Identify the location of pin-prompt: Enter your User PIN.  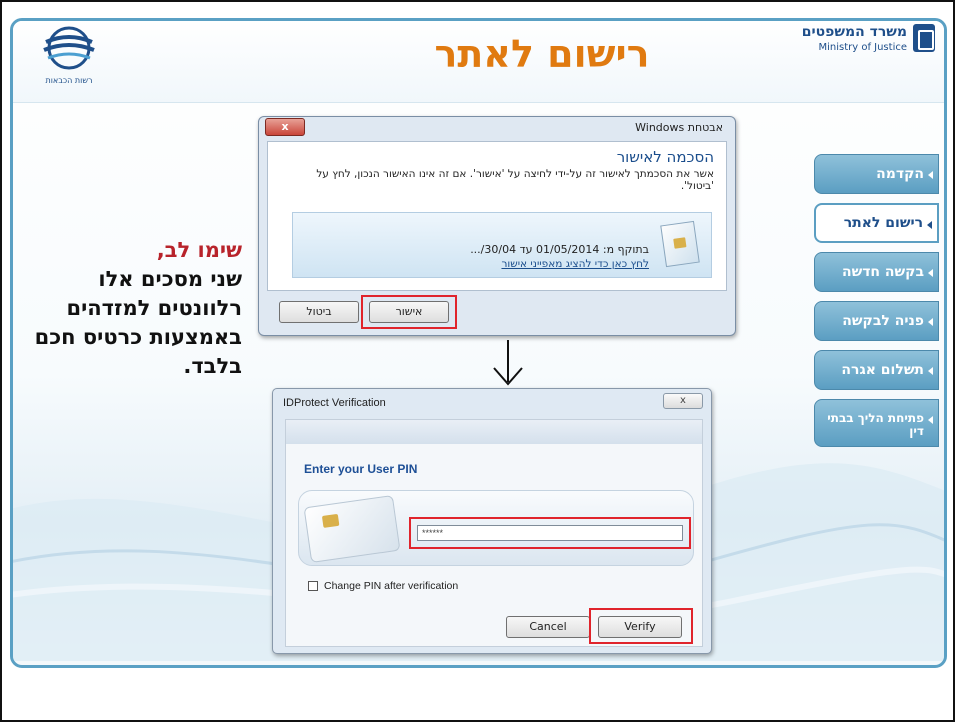
(360, 469).